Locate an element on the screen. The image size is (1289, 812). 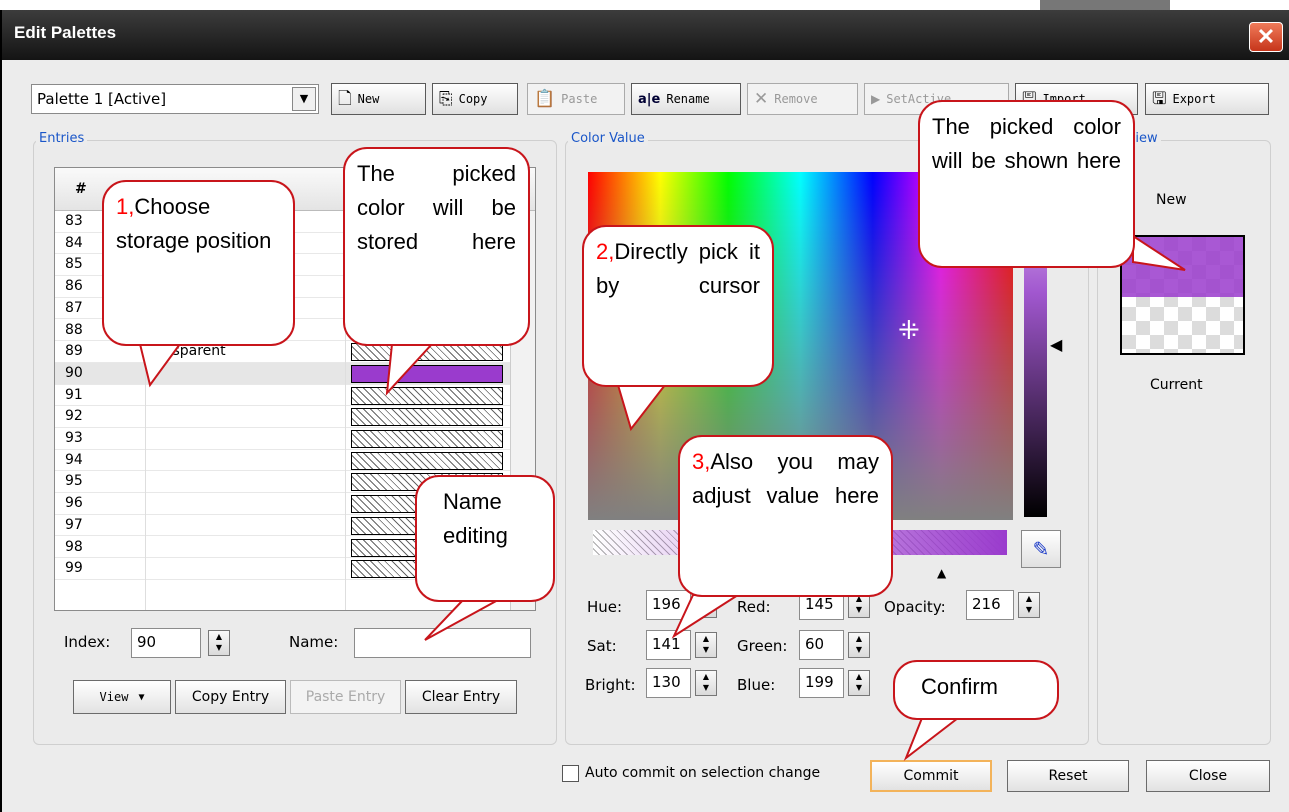
callout-text: Choose storage position is located at coordinates (194, 223).